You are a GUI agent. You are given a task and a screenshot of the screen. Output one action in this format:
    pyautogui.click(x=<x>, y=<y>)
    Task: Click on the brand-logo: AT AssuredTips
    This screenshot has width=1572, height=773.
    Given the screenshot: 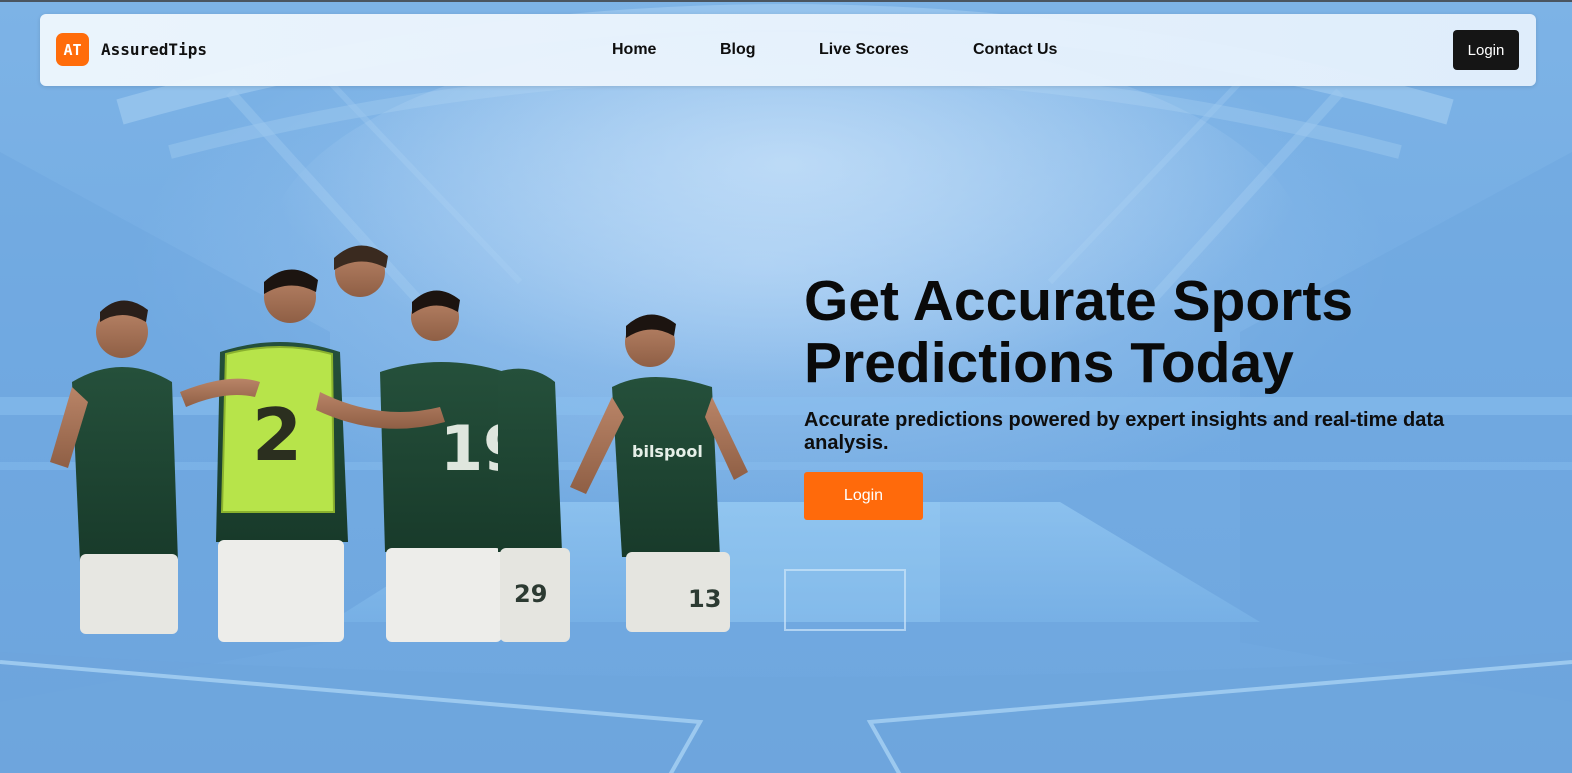 What is the action you would take?
    pyautogui.click(x=131, y=49)
    